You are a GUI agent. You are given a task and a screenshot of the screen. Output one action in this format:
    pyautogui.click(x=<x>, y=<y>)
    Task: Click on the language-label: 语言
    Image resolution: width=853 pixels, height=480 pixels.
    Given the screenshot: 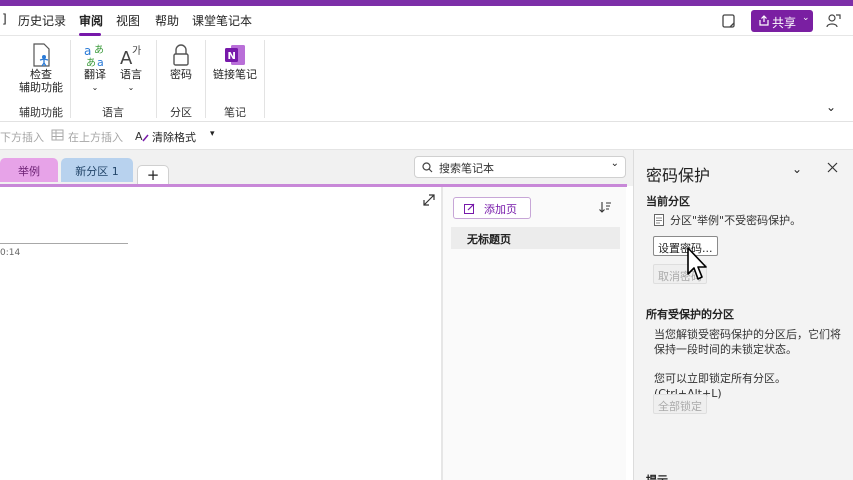 What is the action you would take?
    pyautogui.click(x=131, y=74)
    